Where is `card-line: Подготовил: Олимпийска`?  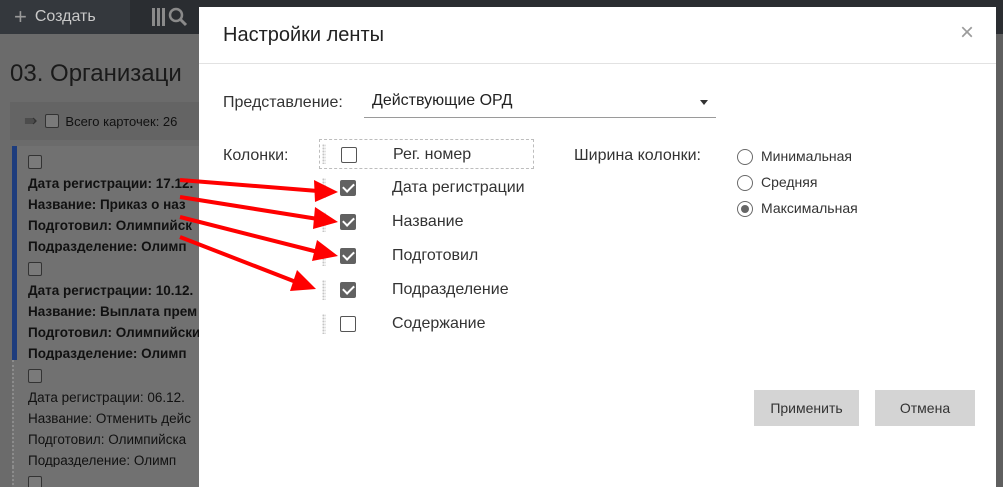
card-line: Подготовил: Олимпийска is located at coordinates (107, 439).